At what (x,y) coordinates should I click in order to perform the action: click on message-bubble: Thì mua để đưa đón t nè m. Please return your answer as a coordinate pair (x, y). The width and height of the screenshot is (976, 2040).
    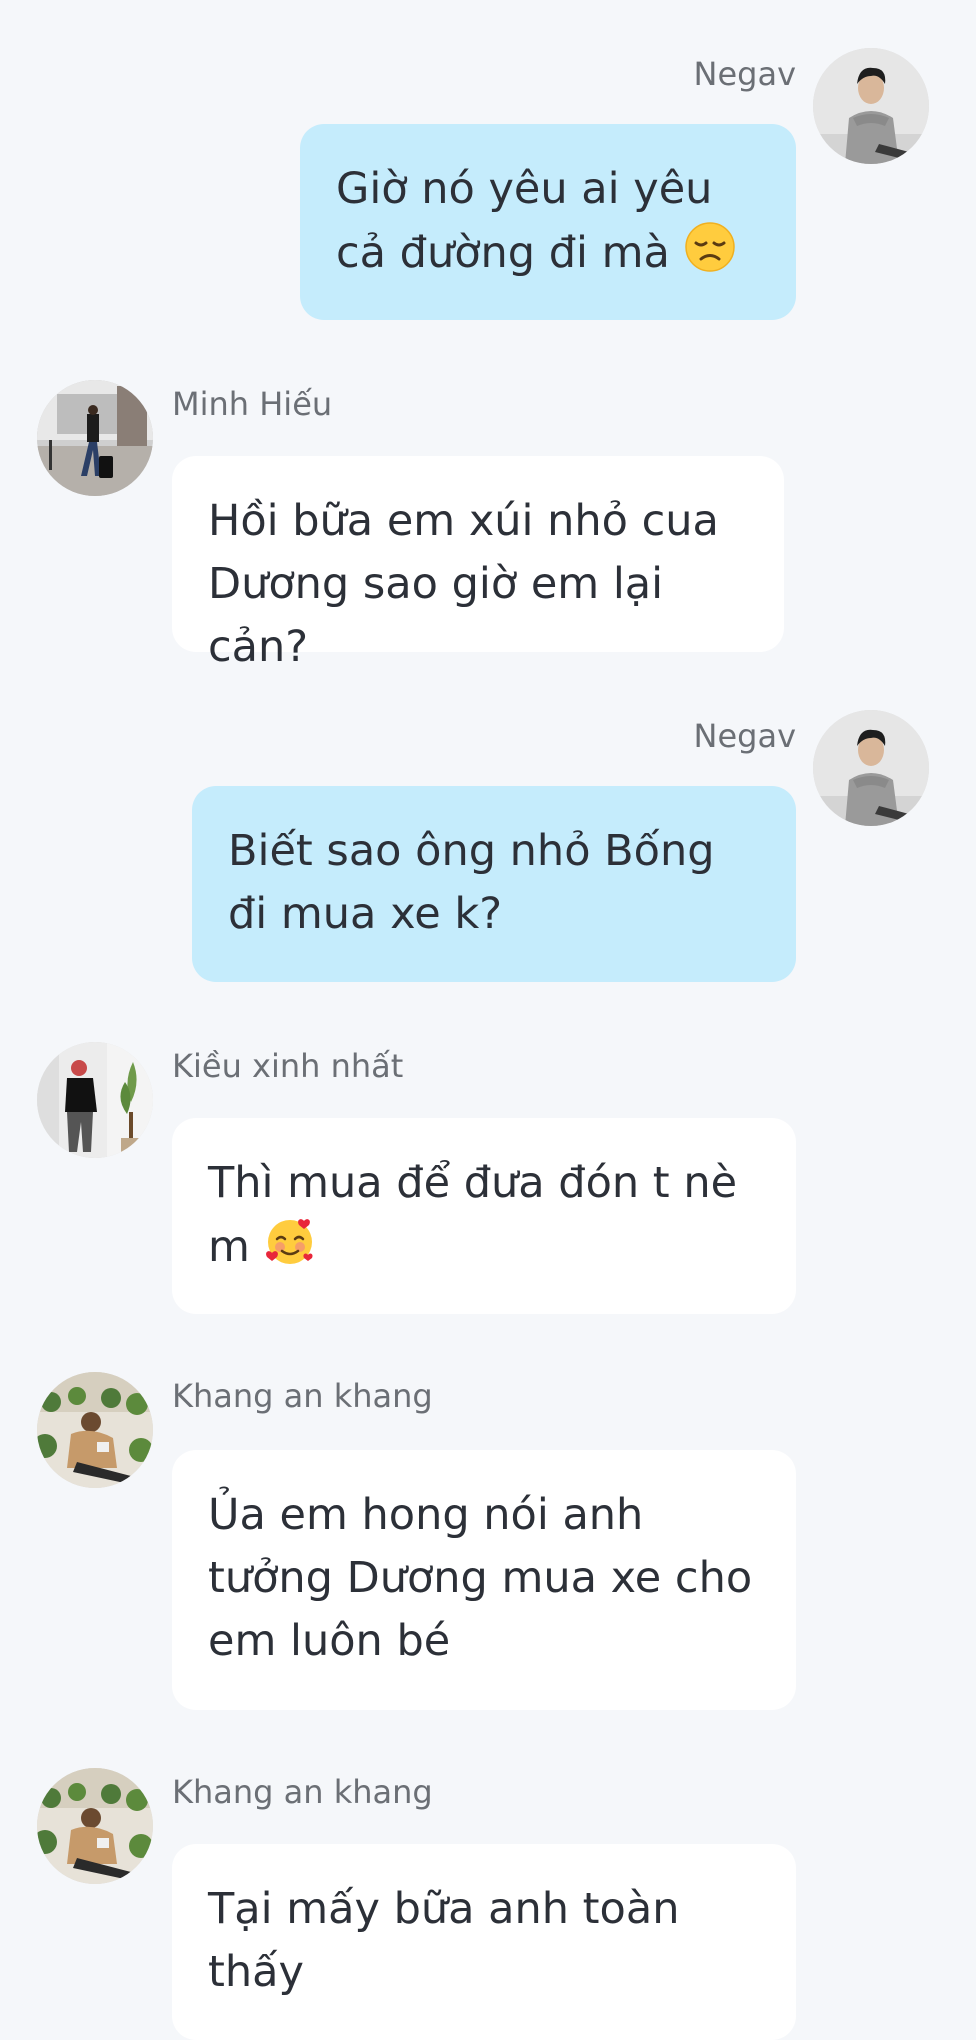
    Looking at the image, I should click on (484, 1216).